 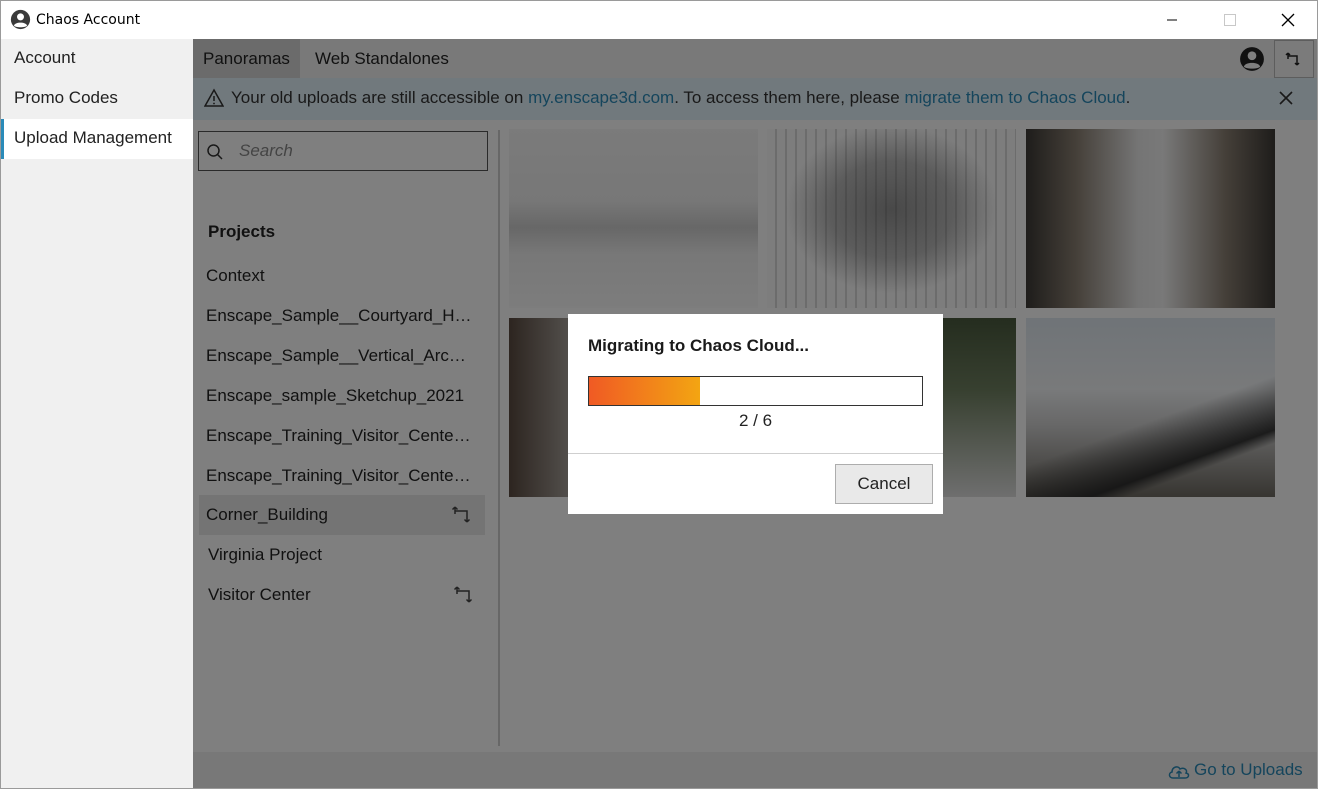 I want to click on progress-fill, so click(x=644, y=391).